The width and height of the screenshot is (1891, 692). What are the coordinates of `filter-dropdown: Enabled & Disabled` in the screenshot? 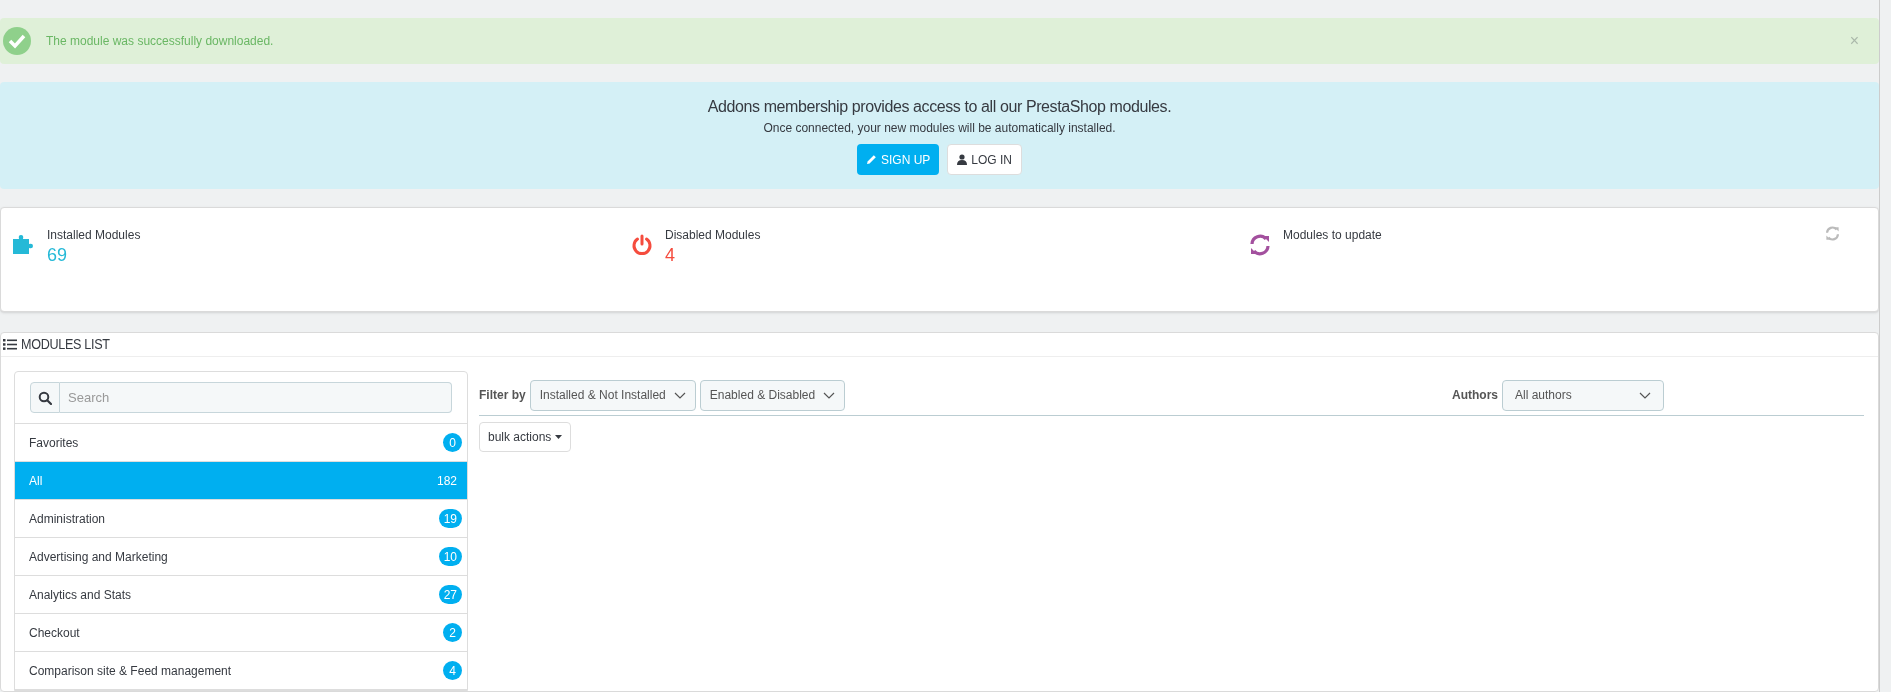 It's located at (772, 395).